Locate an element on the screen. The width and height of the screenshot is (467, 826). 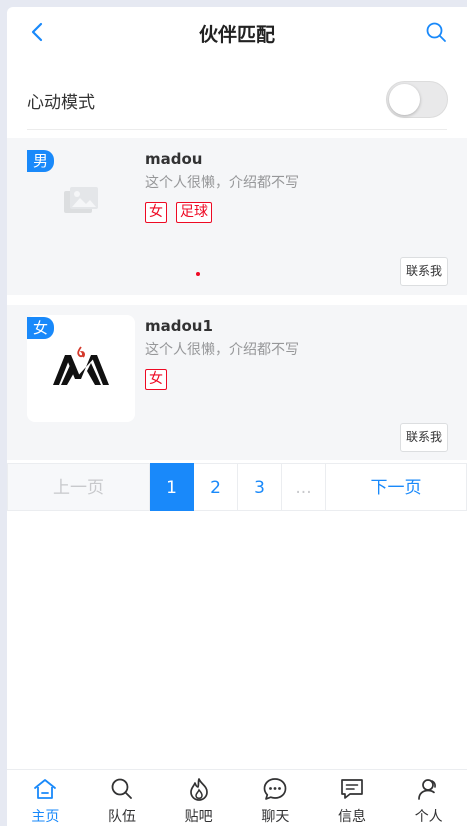
tab-label: 聊天 is located at coordinates (275, 817).